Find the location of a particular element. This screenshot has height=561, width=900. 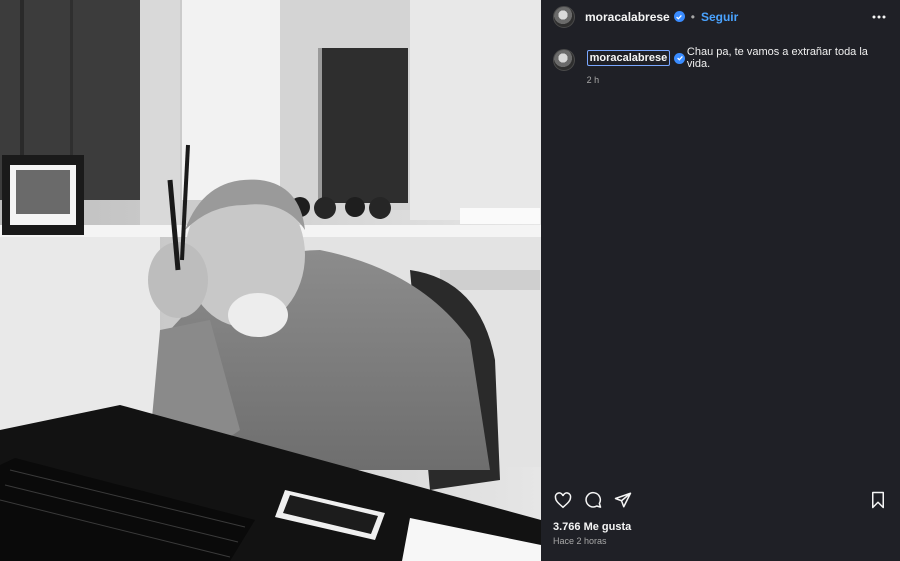

caption-username: moracalabrese is located at coordinates (628, 58).